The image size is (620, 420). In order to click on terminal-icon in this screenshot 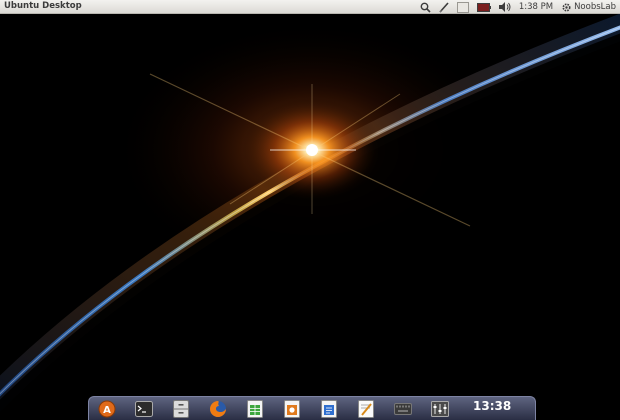, I will do `click(144, 409)`.